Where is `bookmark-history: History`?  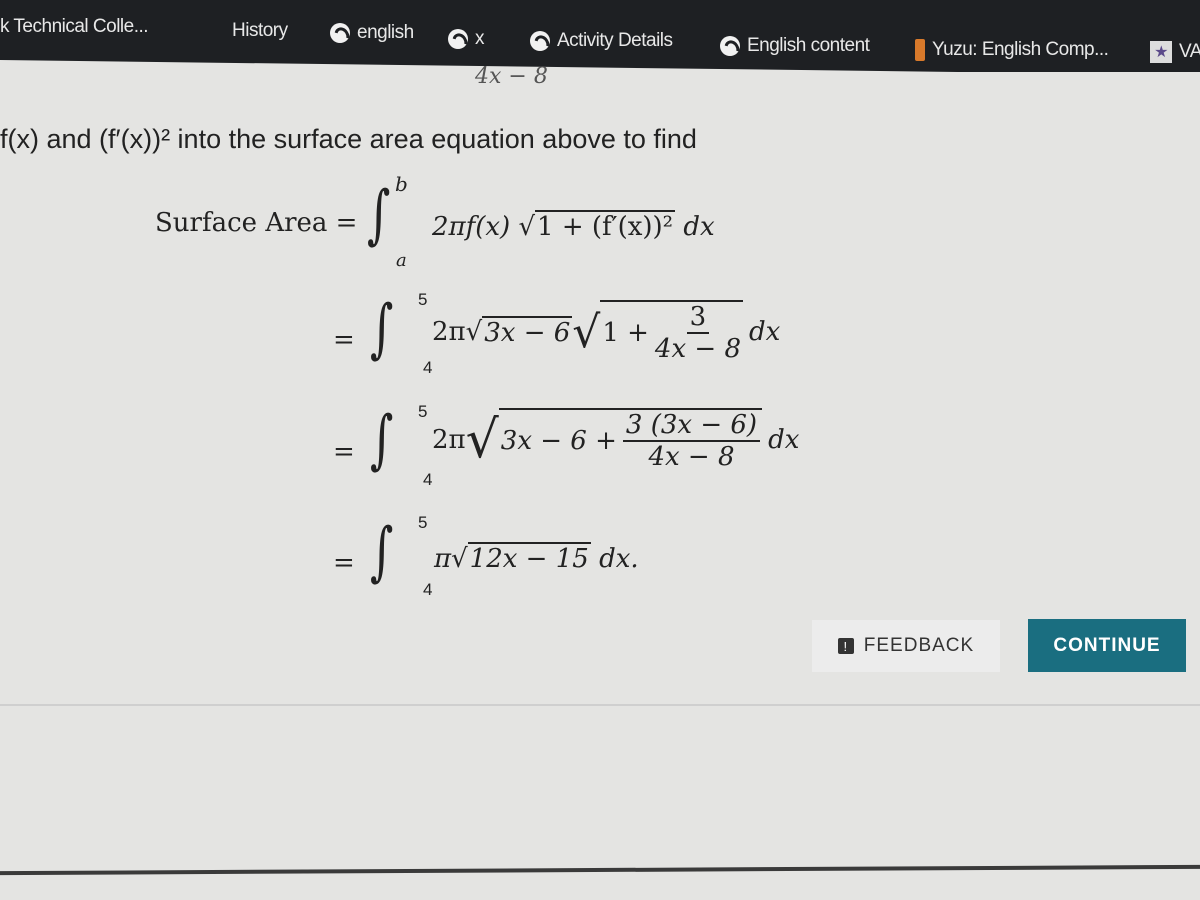
bookmark-history: History is located at coordinates (260, 31).